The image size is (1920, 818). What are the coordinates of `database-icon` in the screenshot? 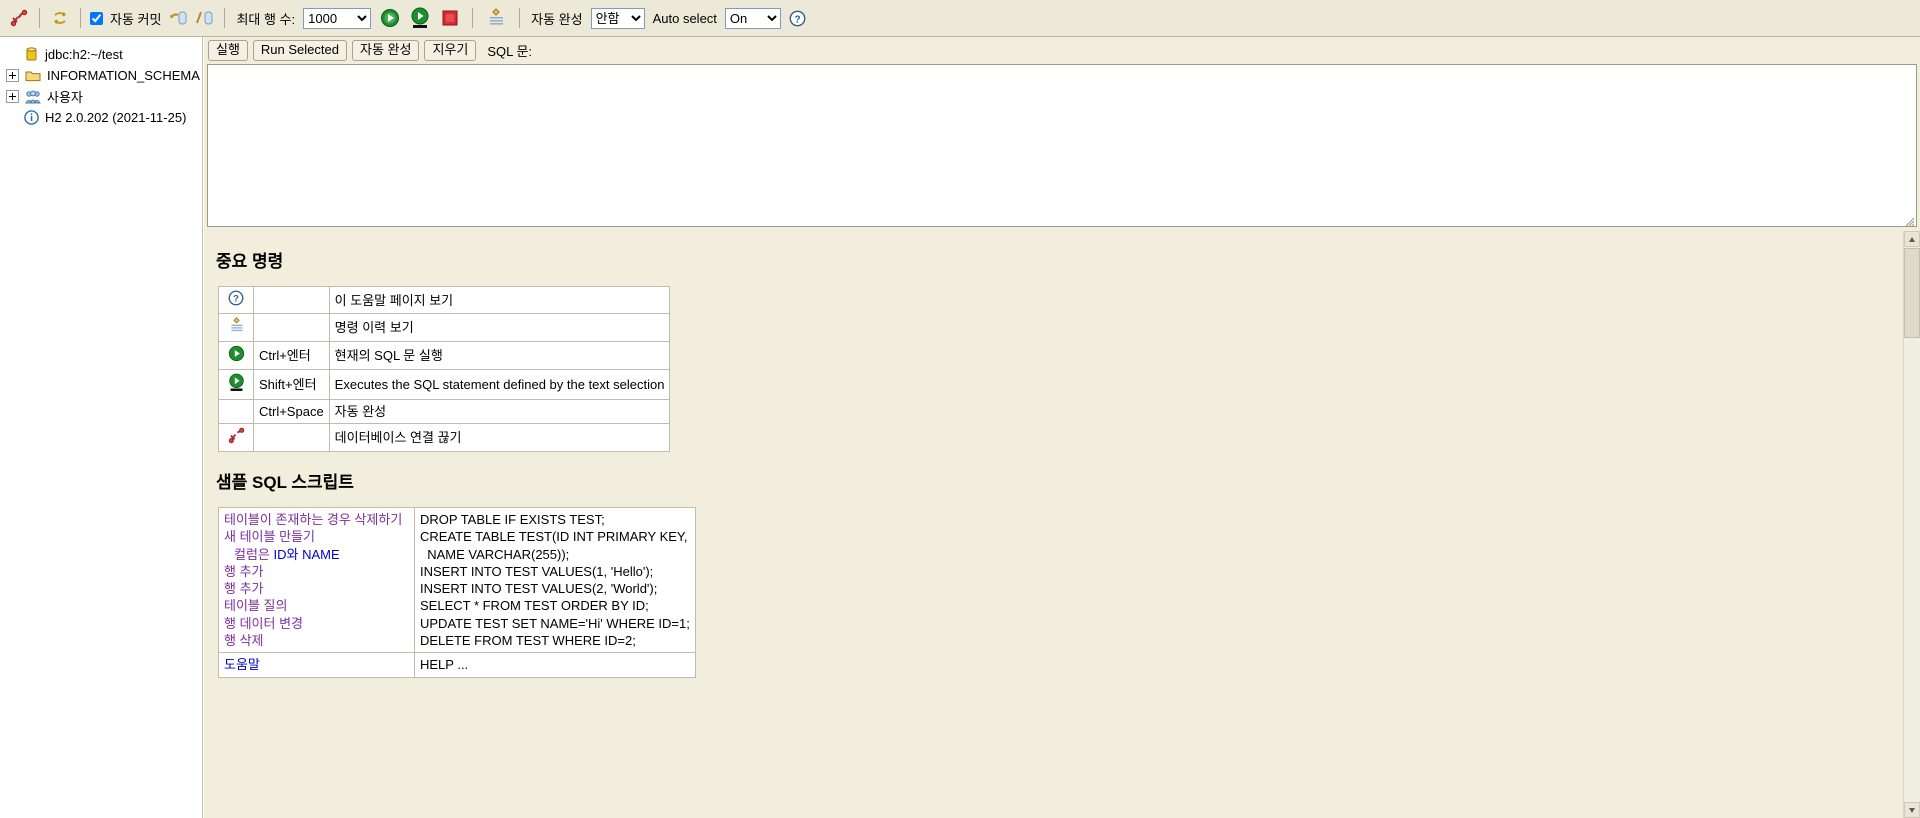 It's located at (31, 55).